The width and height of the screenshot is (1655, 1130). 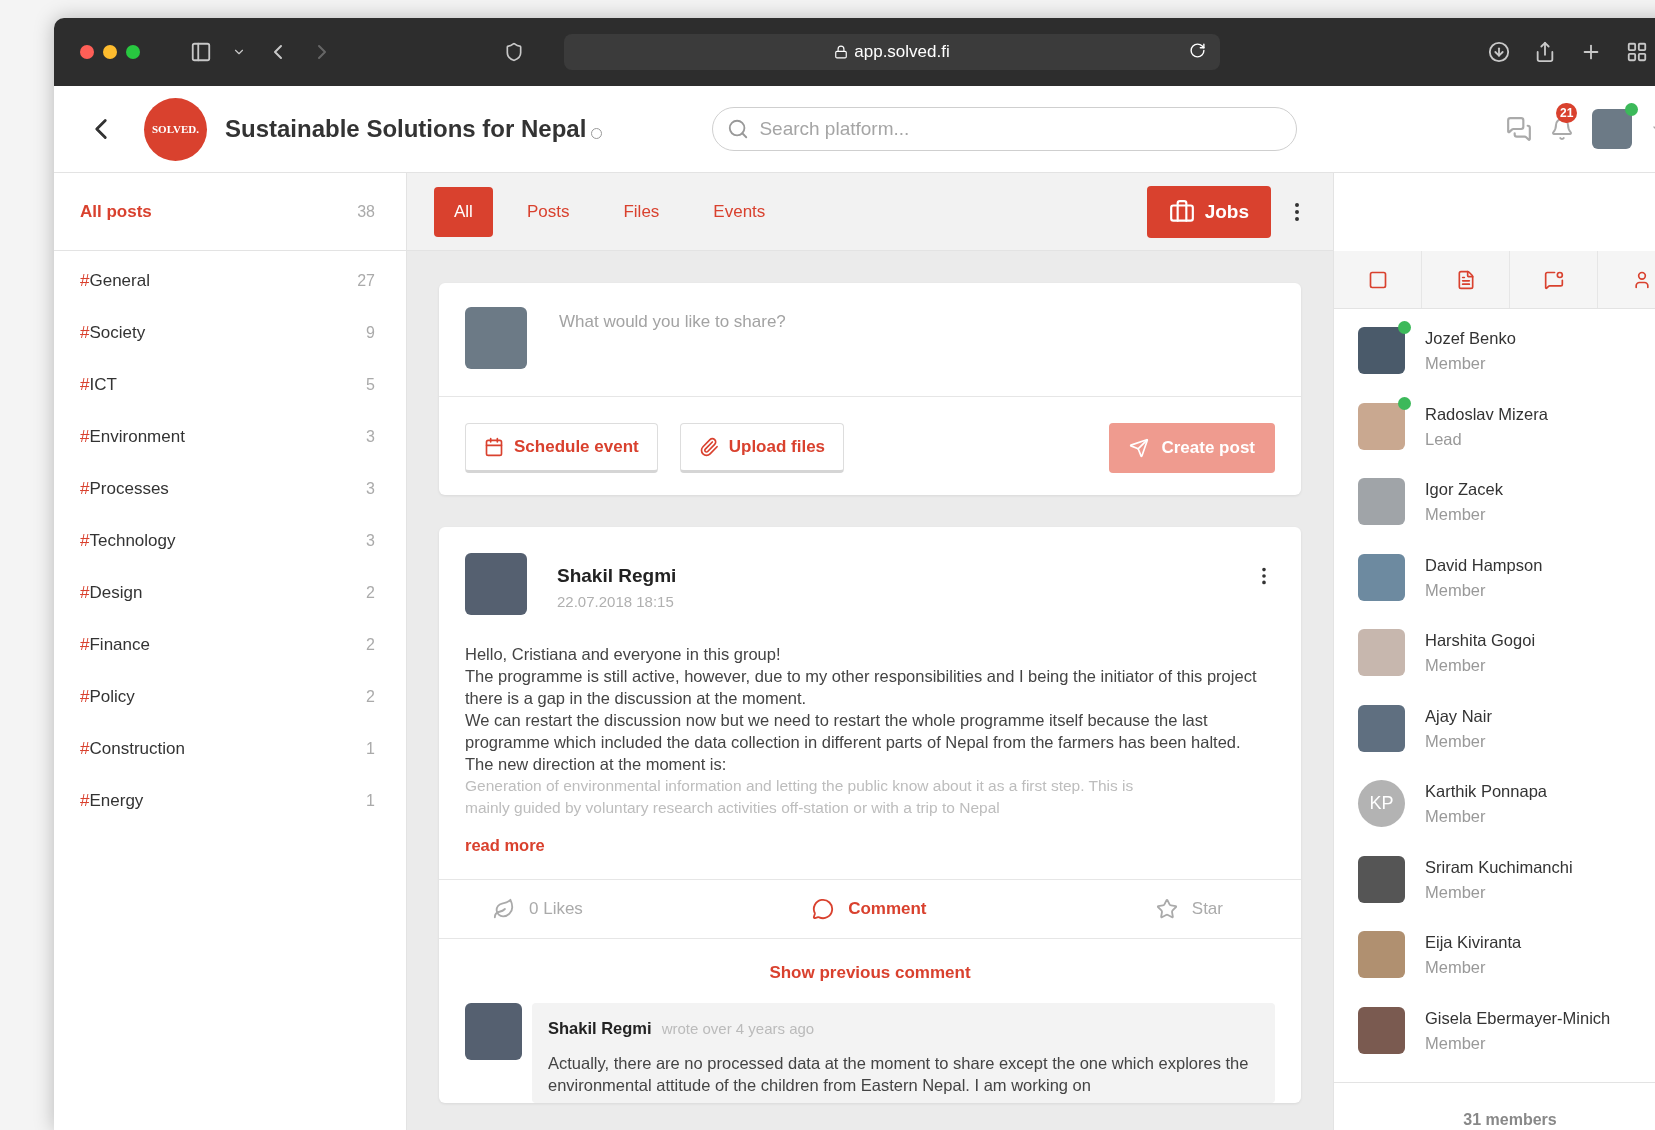 What do you see at coordinates (1208, 211) in the screenshot?
I see `jobs-button: Jobs` at bounding box center [1208, 211].